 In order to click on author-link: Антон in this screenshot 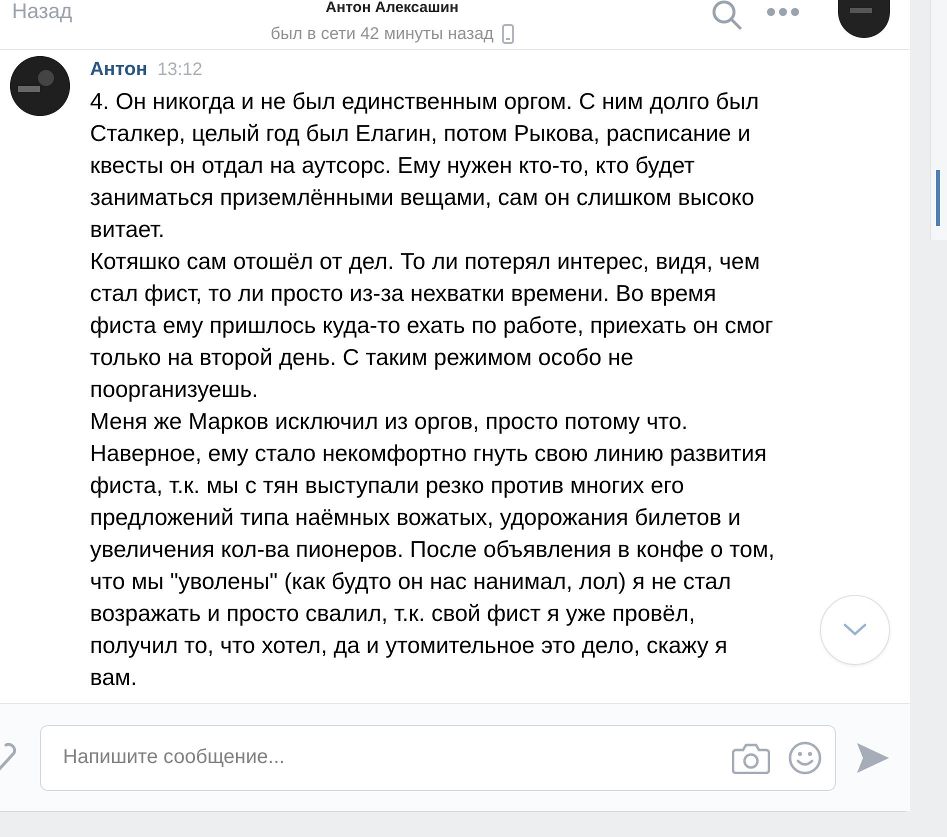, I will do `click(119, 69)`.